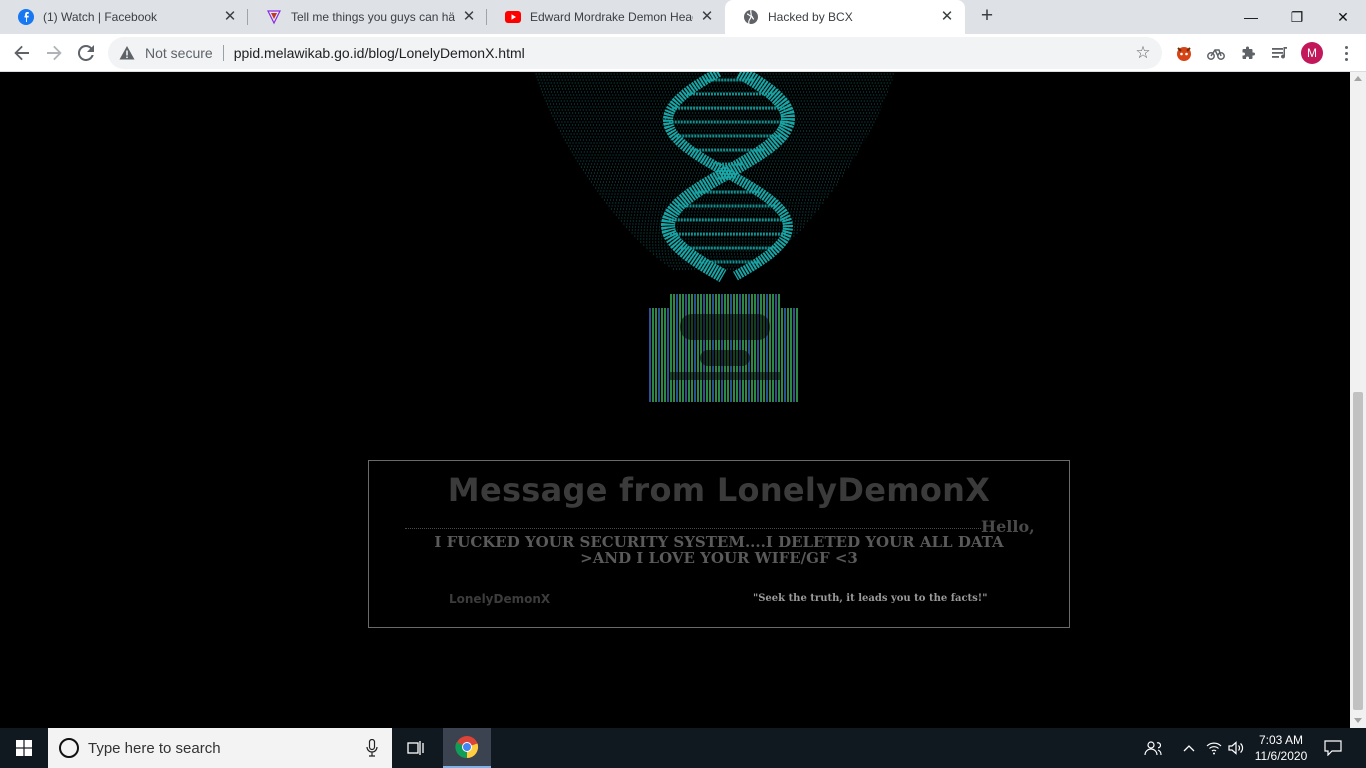 This screenshot has width=1366, height=768. I want to click on scroll-up-icon, so click(1358, 78).